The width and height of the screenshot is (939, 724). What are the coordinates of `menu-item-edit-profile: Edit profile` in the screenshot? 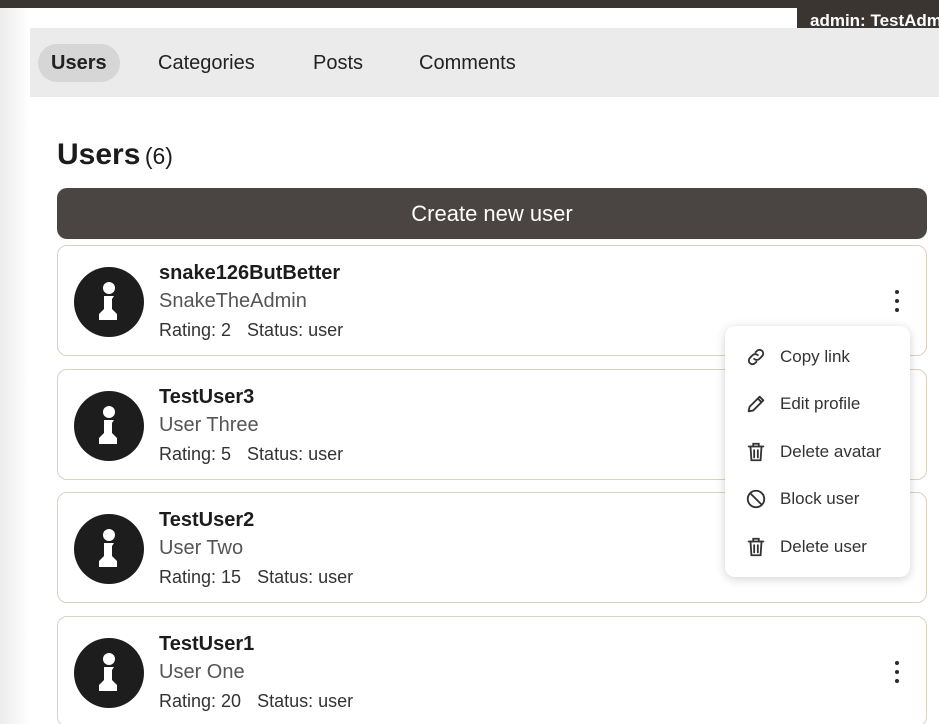 It's located at (817, 404).